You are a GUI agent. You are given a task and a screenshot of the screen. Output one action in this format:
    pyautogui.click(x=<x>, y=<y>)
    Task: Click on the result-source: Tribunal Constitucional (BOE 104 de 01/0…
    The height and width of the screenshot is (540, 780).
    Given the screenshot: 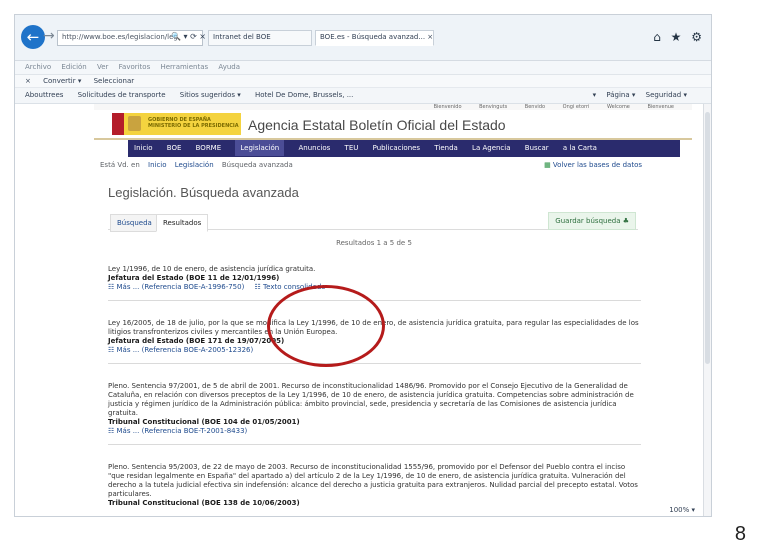 What is the action you would take?
    pyautogui.click(x=204, y=422)
    